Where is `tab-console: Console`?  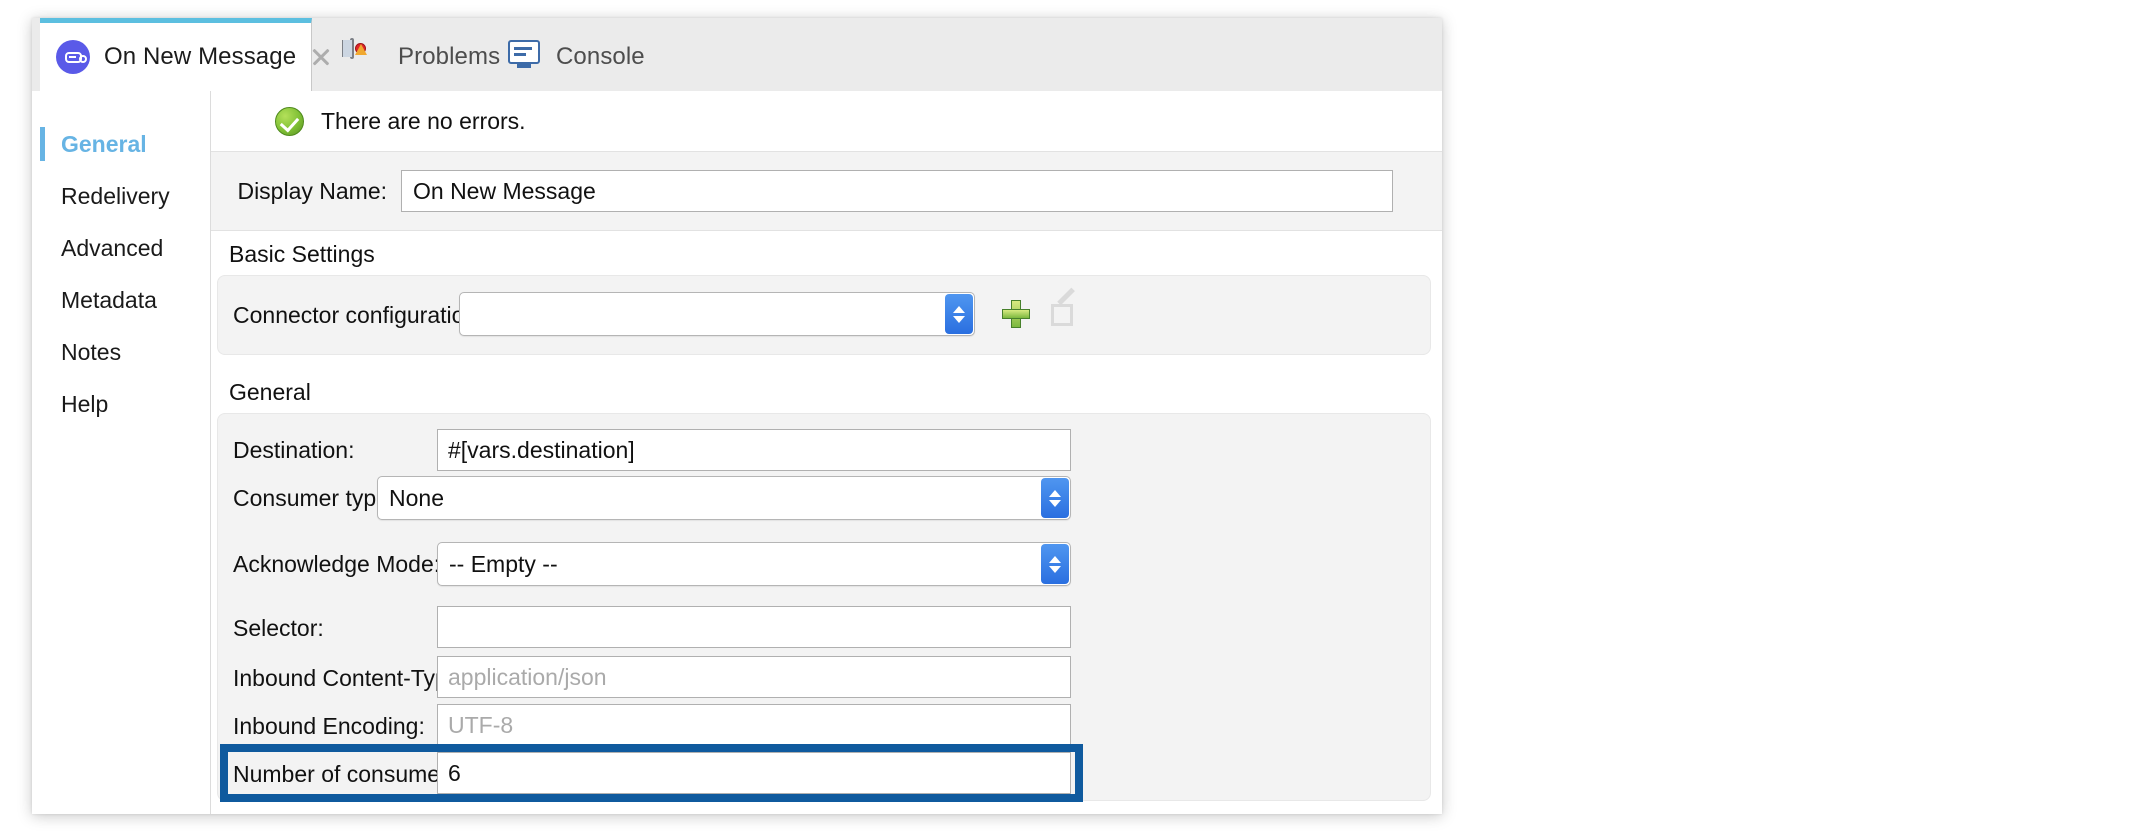
tab-console: Console is located at coordinates (575, 54).